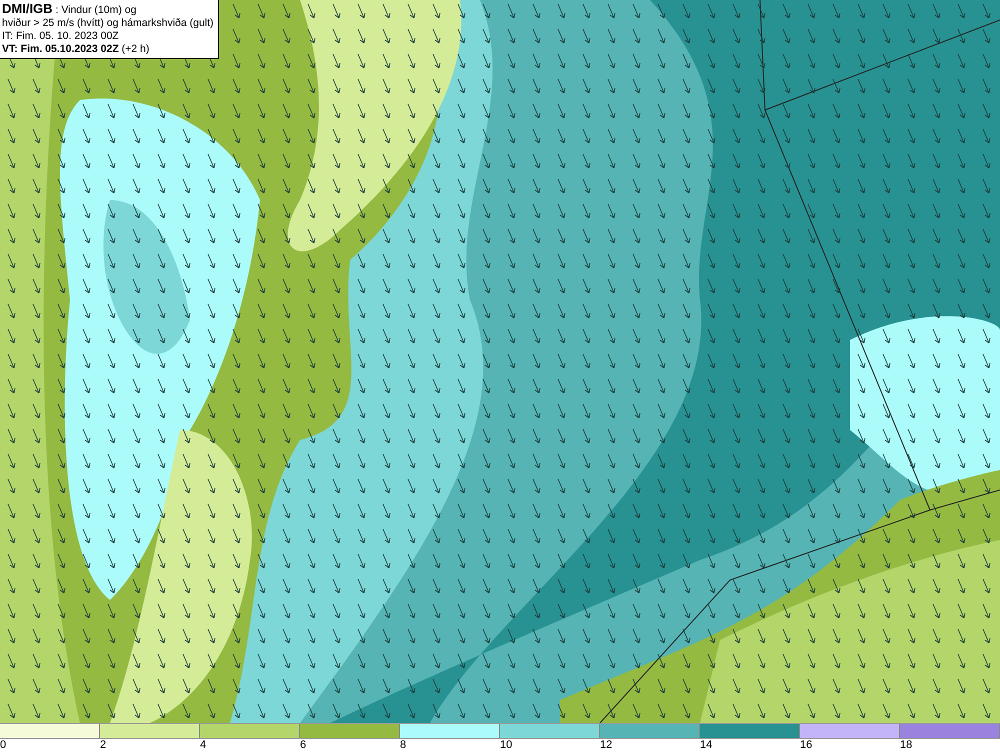 The height and width of the screenshot is (753, 1000). Describe the element at coordinates (706, 745) in the screenshot. I see `scale-label: 14` at that location.